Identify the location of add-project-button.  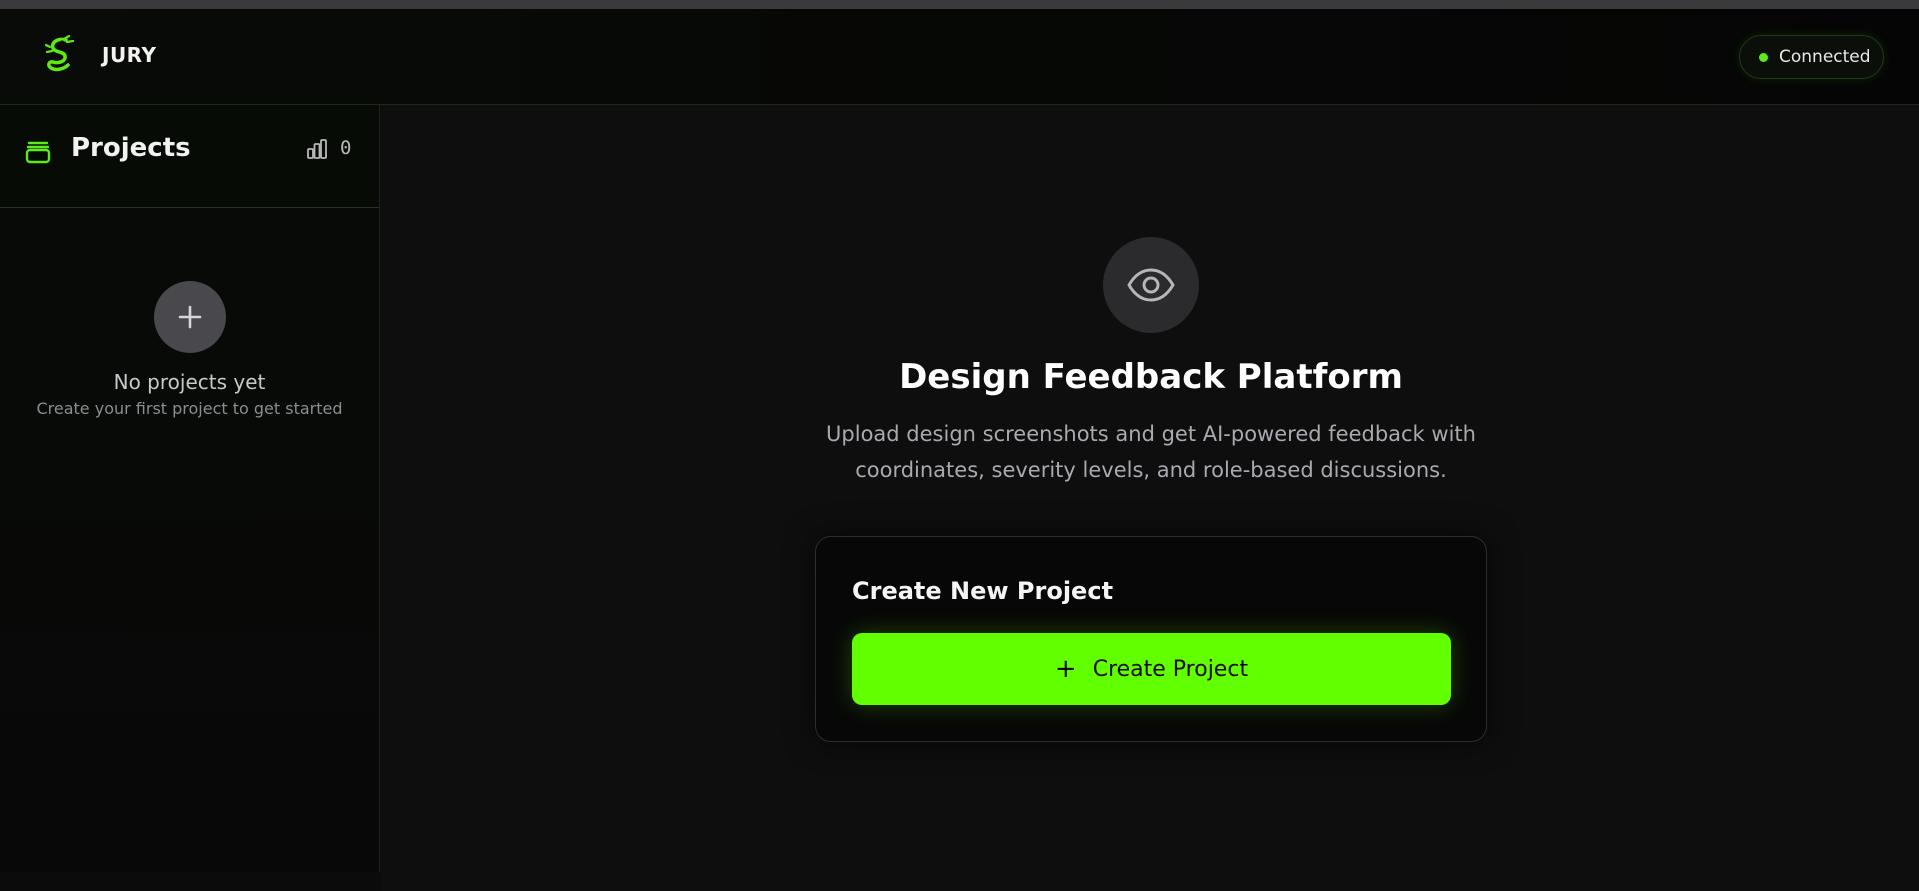
(190, 317).